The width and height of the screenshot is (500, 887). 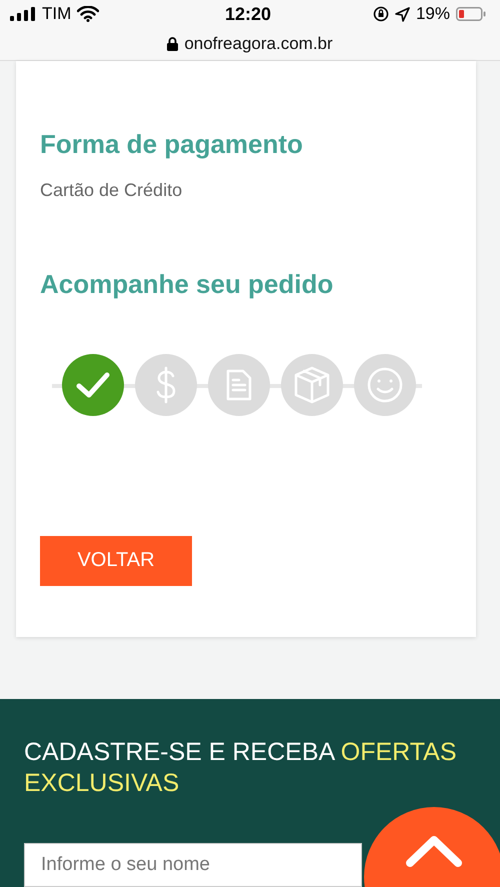 What do you see at coordinates (172, 44) in the screenshot?
I see `lock-icon` at bounding box center [172, 44].